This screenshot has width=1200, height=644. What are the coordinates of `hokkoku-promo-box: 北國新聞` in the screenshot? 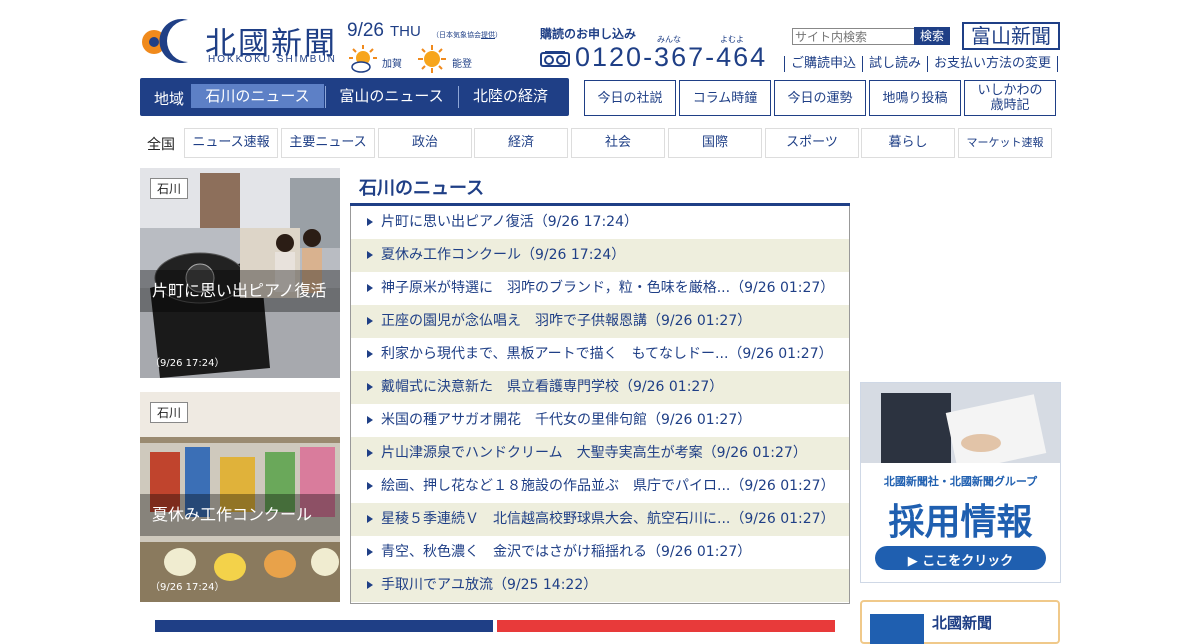 It's located at (960, 622).